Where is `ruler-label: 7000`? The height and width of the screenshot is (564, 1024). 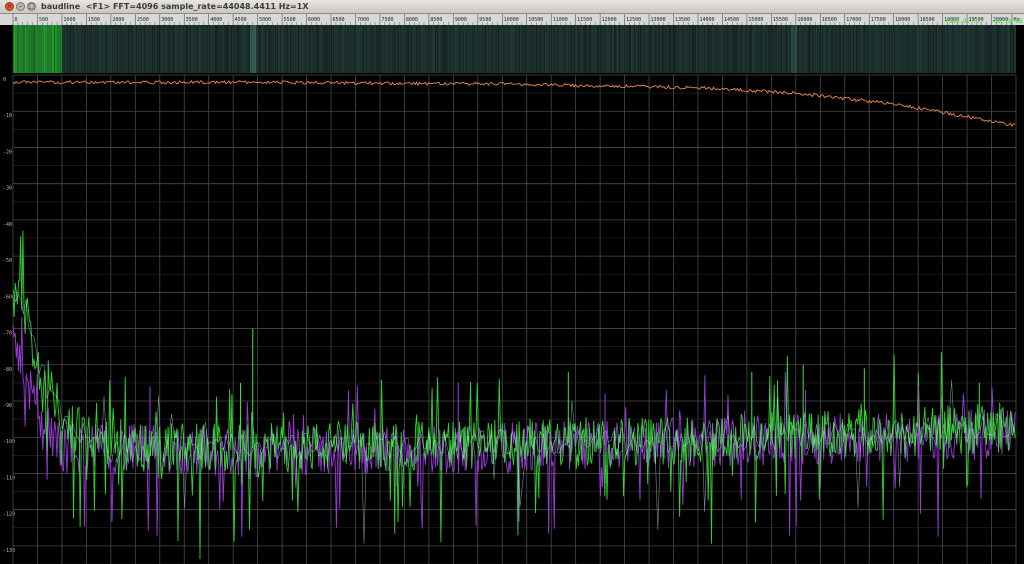 ruler-label: 7000 is located at coordinates (363, 20).